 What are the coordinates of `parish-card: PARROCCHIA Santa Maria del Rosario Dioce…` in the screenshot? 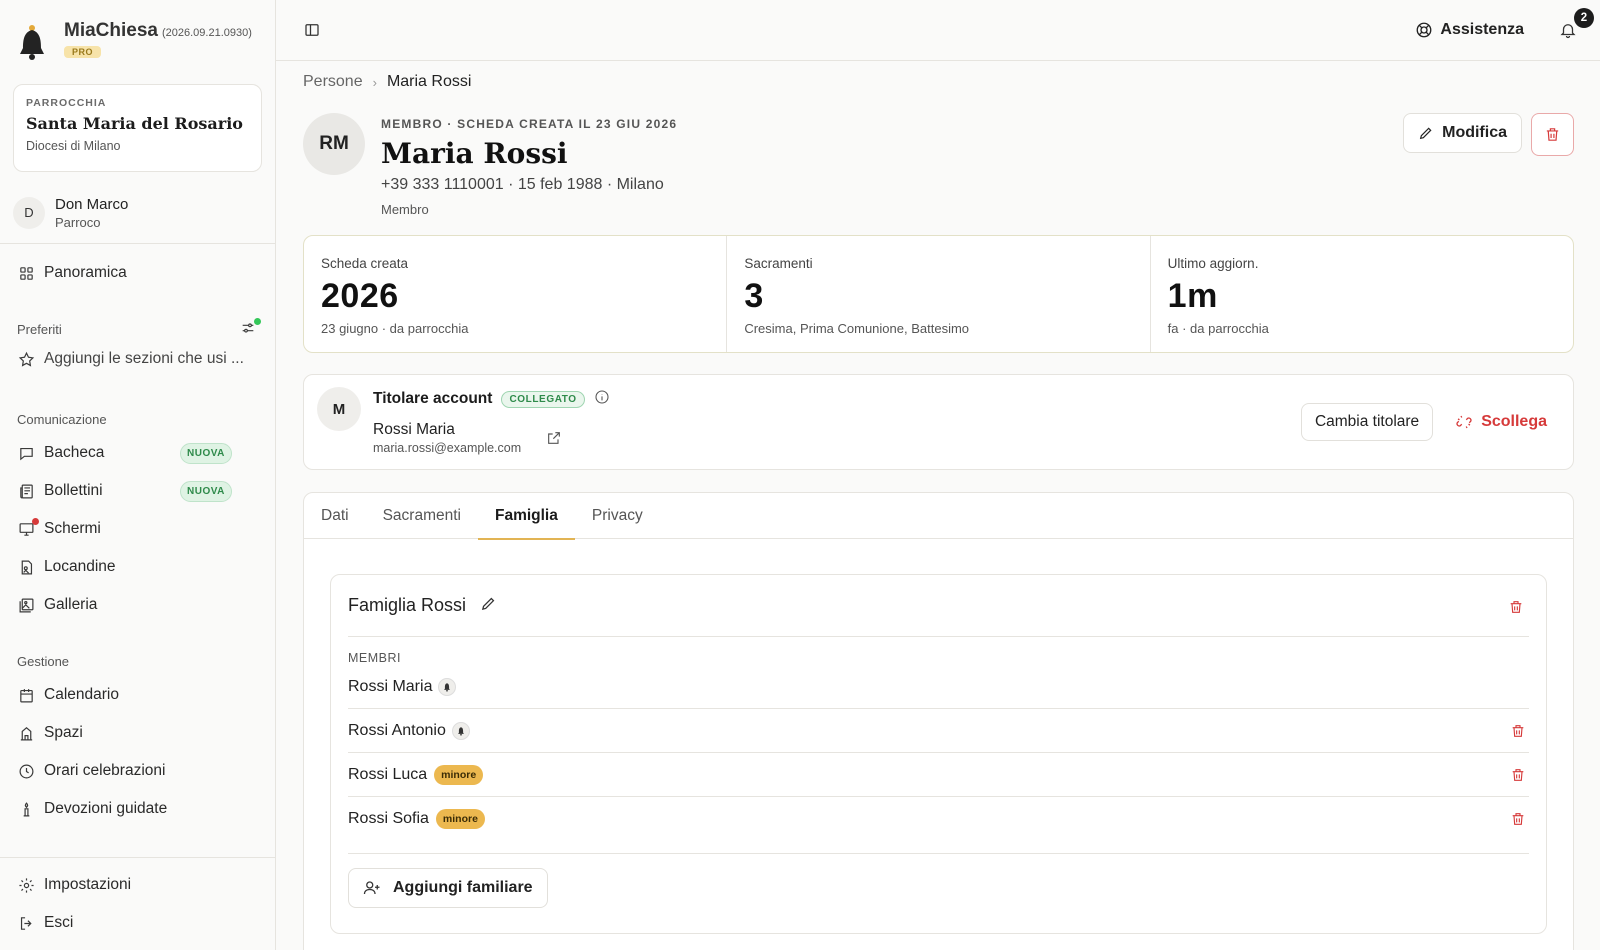 It's located at (137, 128).